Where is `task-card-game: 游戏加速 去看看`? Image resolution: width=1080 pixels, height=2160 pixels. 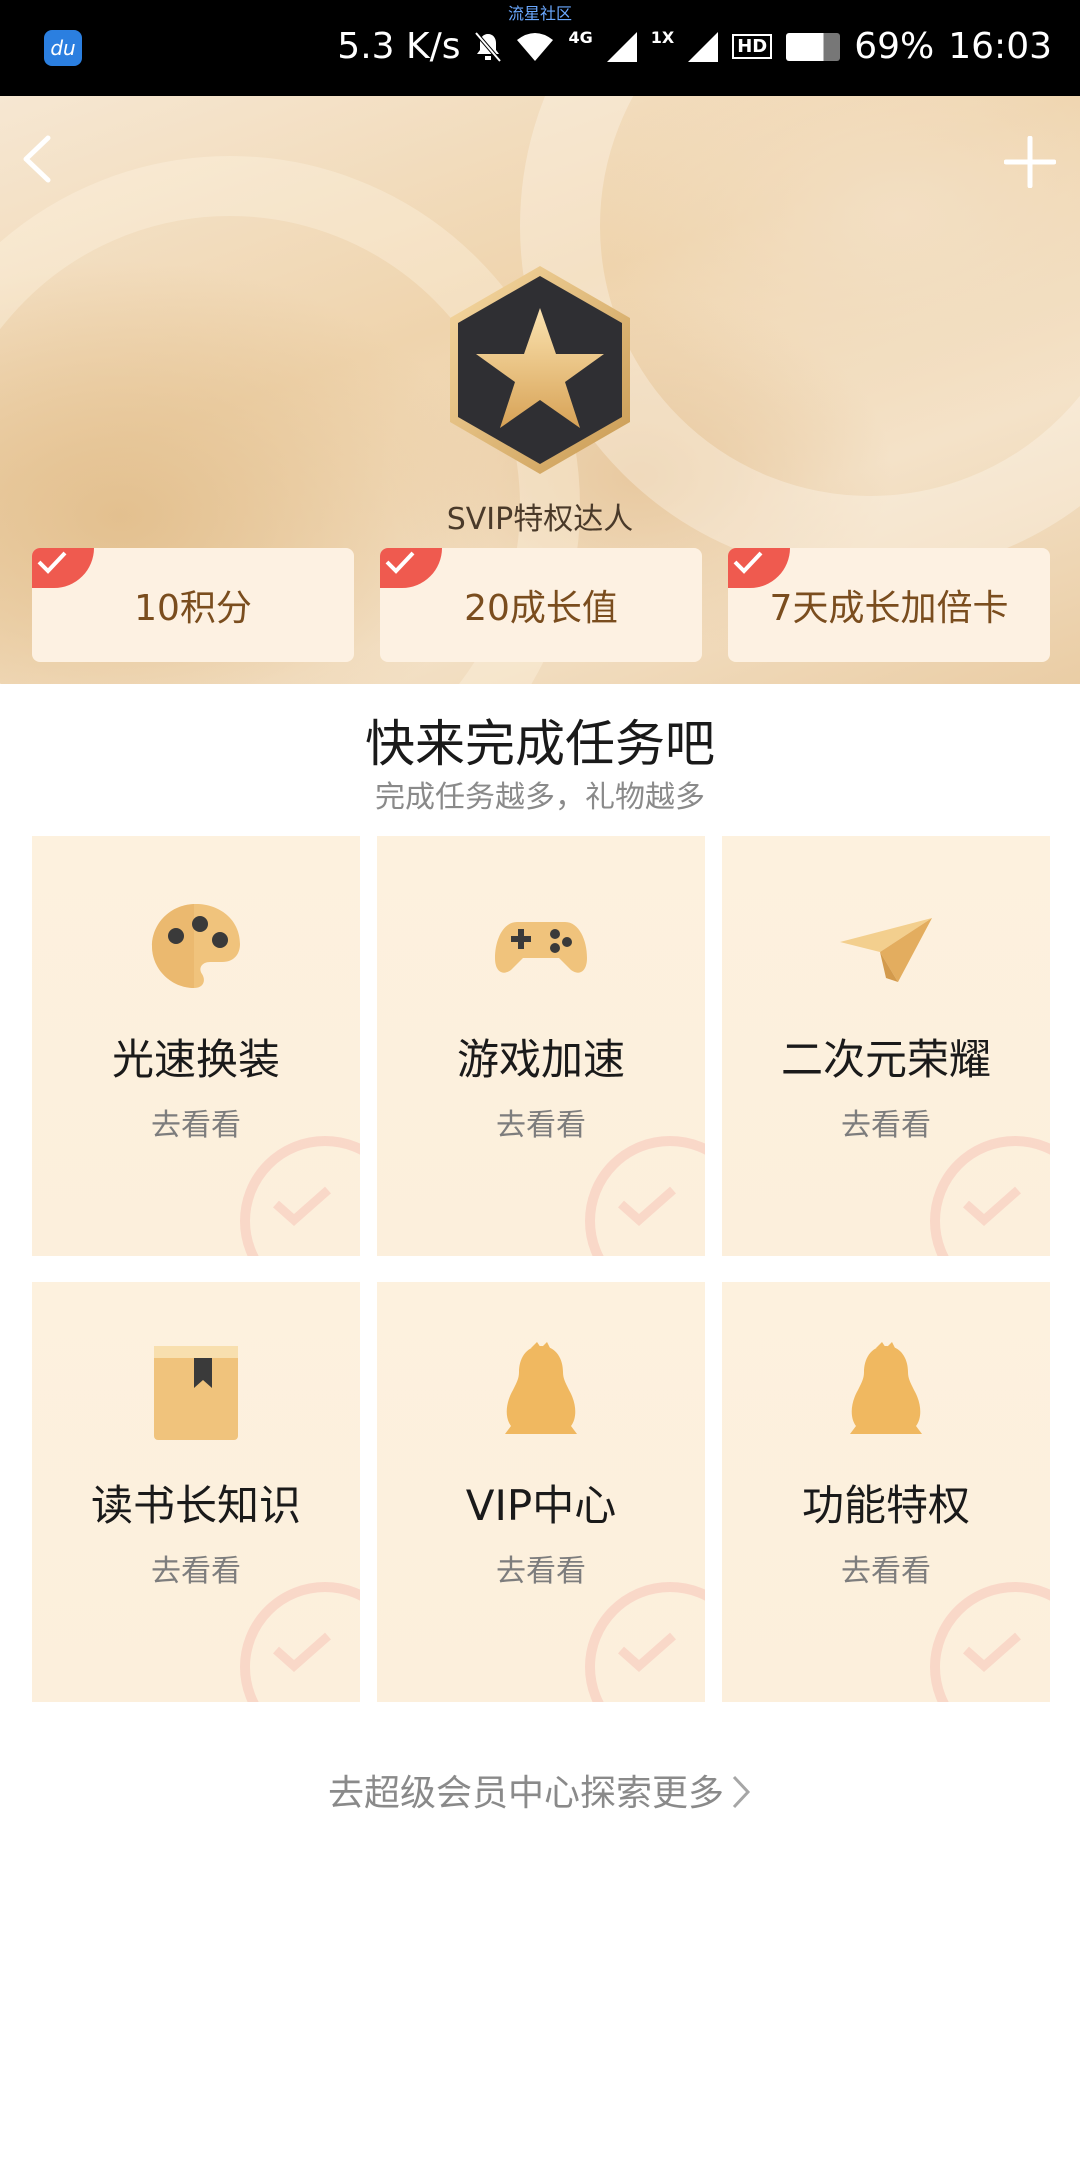
task-card-game: 游戏加速 去看看 is located at coordinates (541, 1046).